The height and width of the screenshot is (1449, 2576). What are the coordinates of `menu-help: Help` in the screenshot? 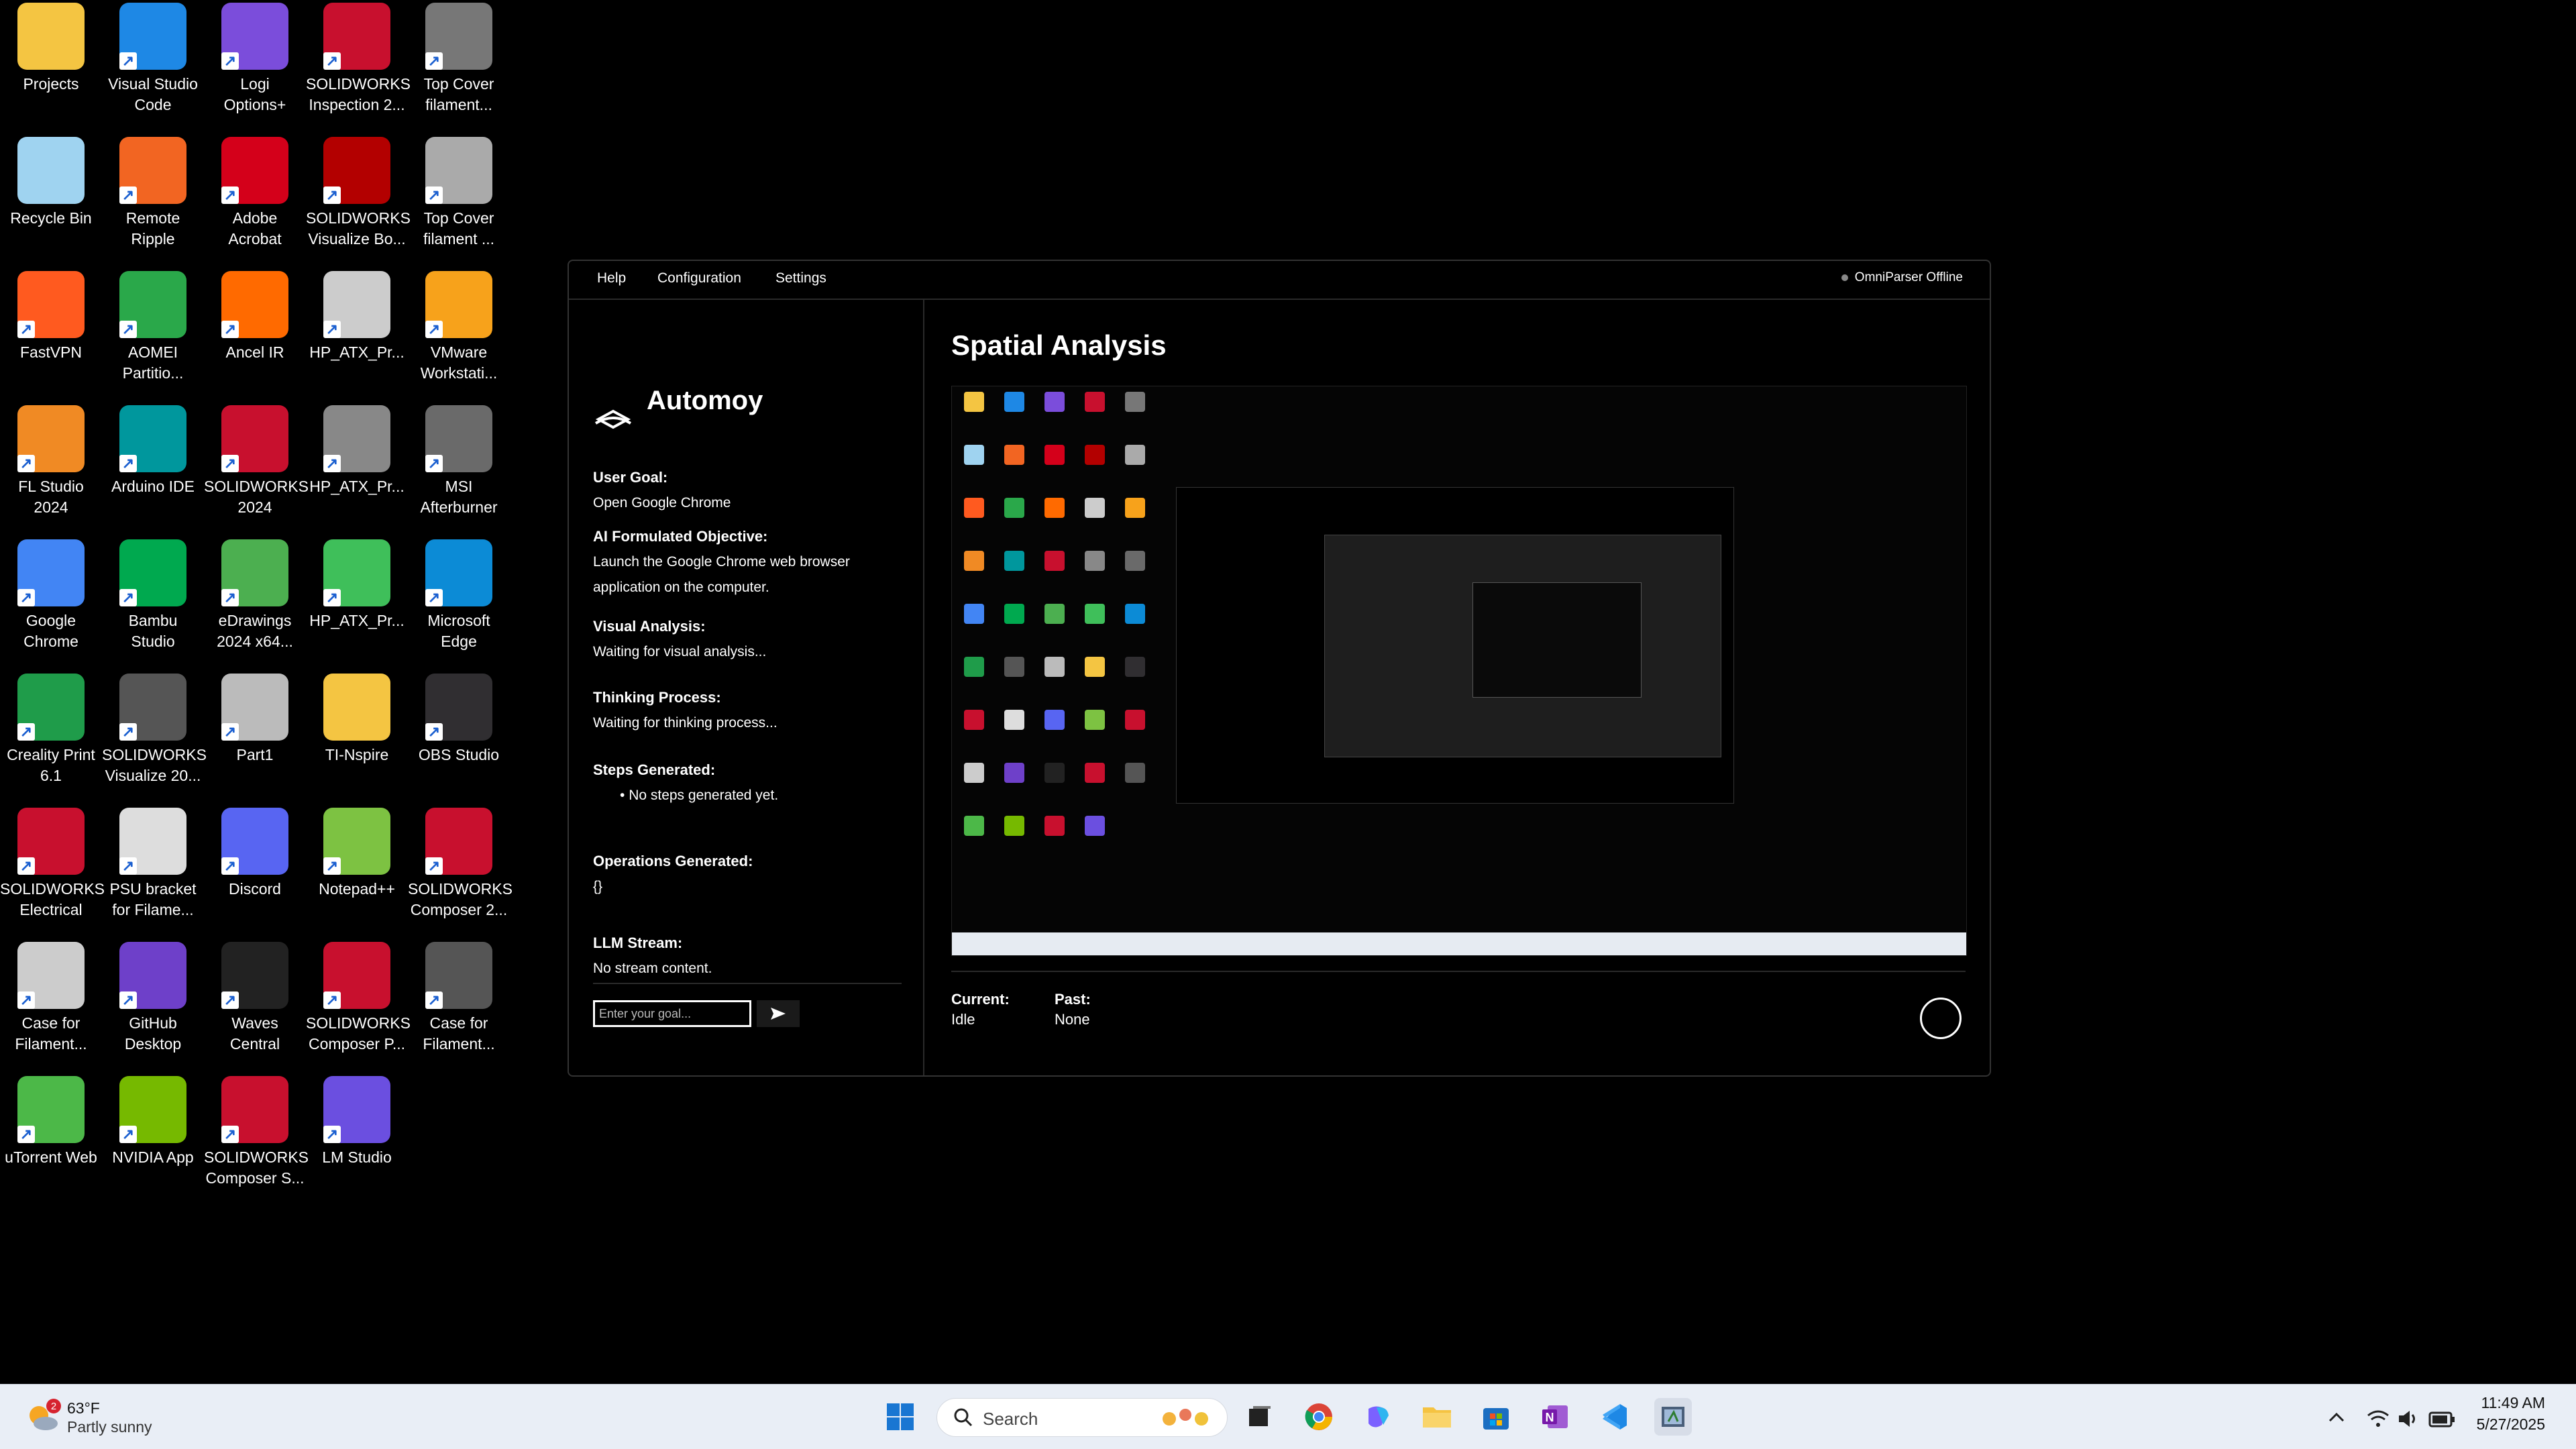 It's located at (611, 278).